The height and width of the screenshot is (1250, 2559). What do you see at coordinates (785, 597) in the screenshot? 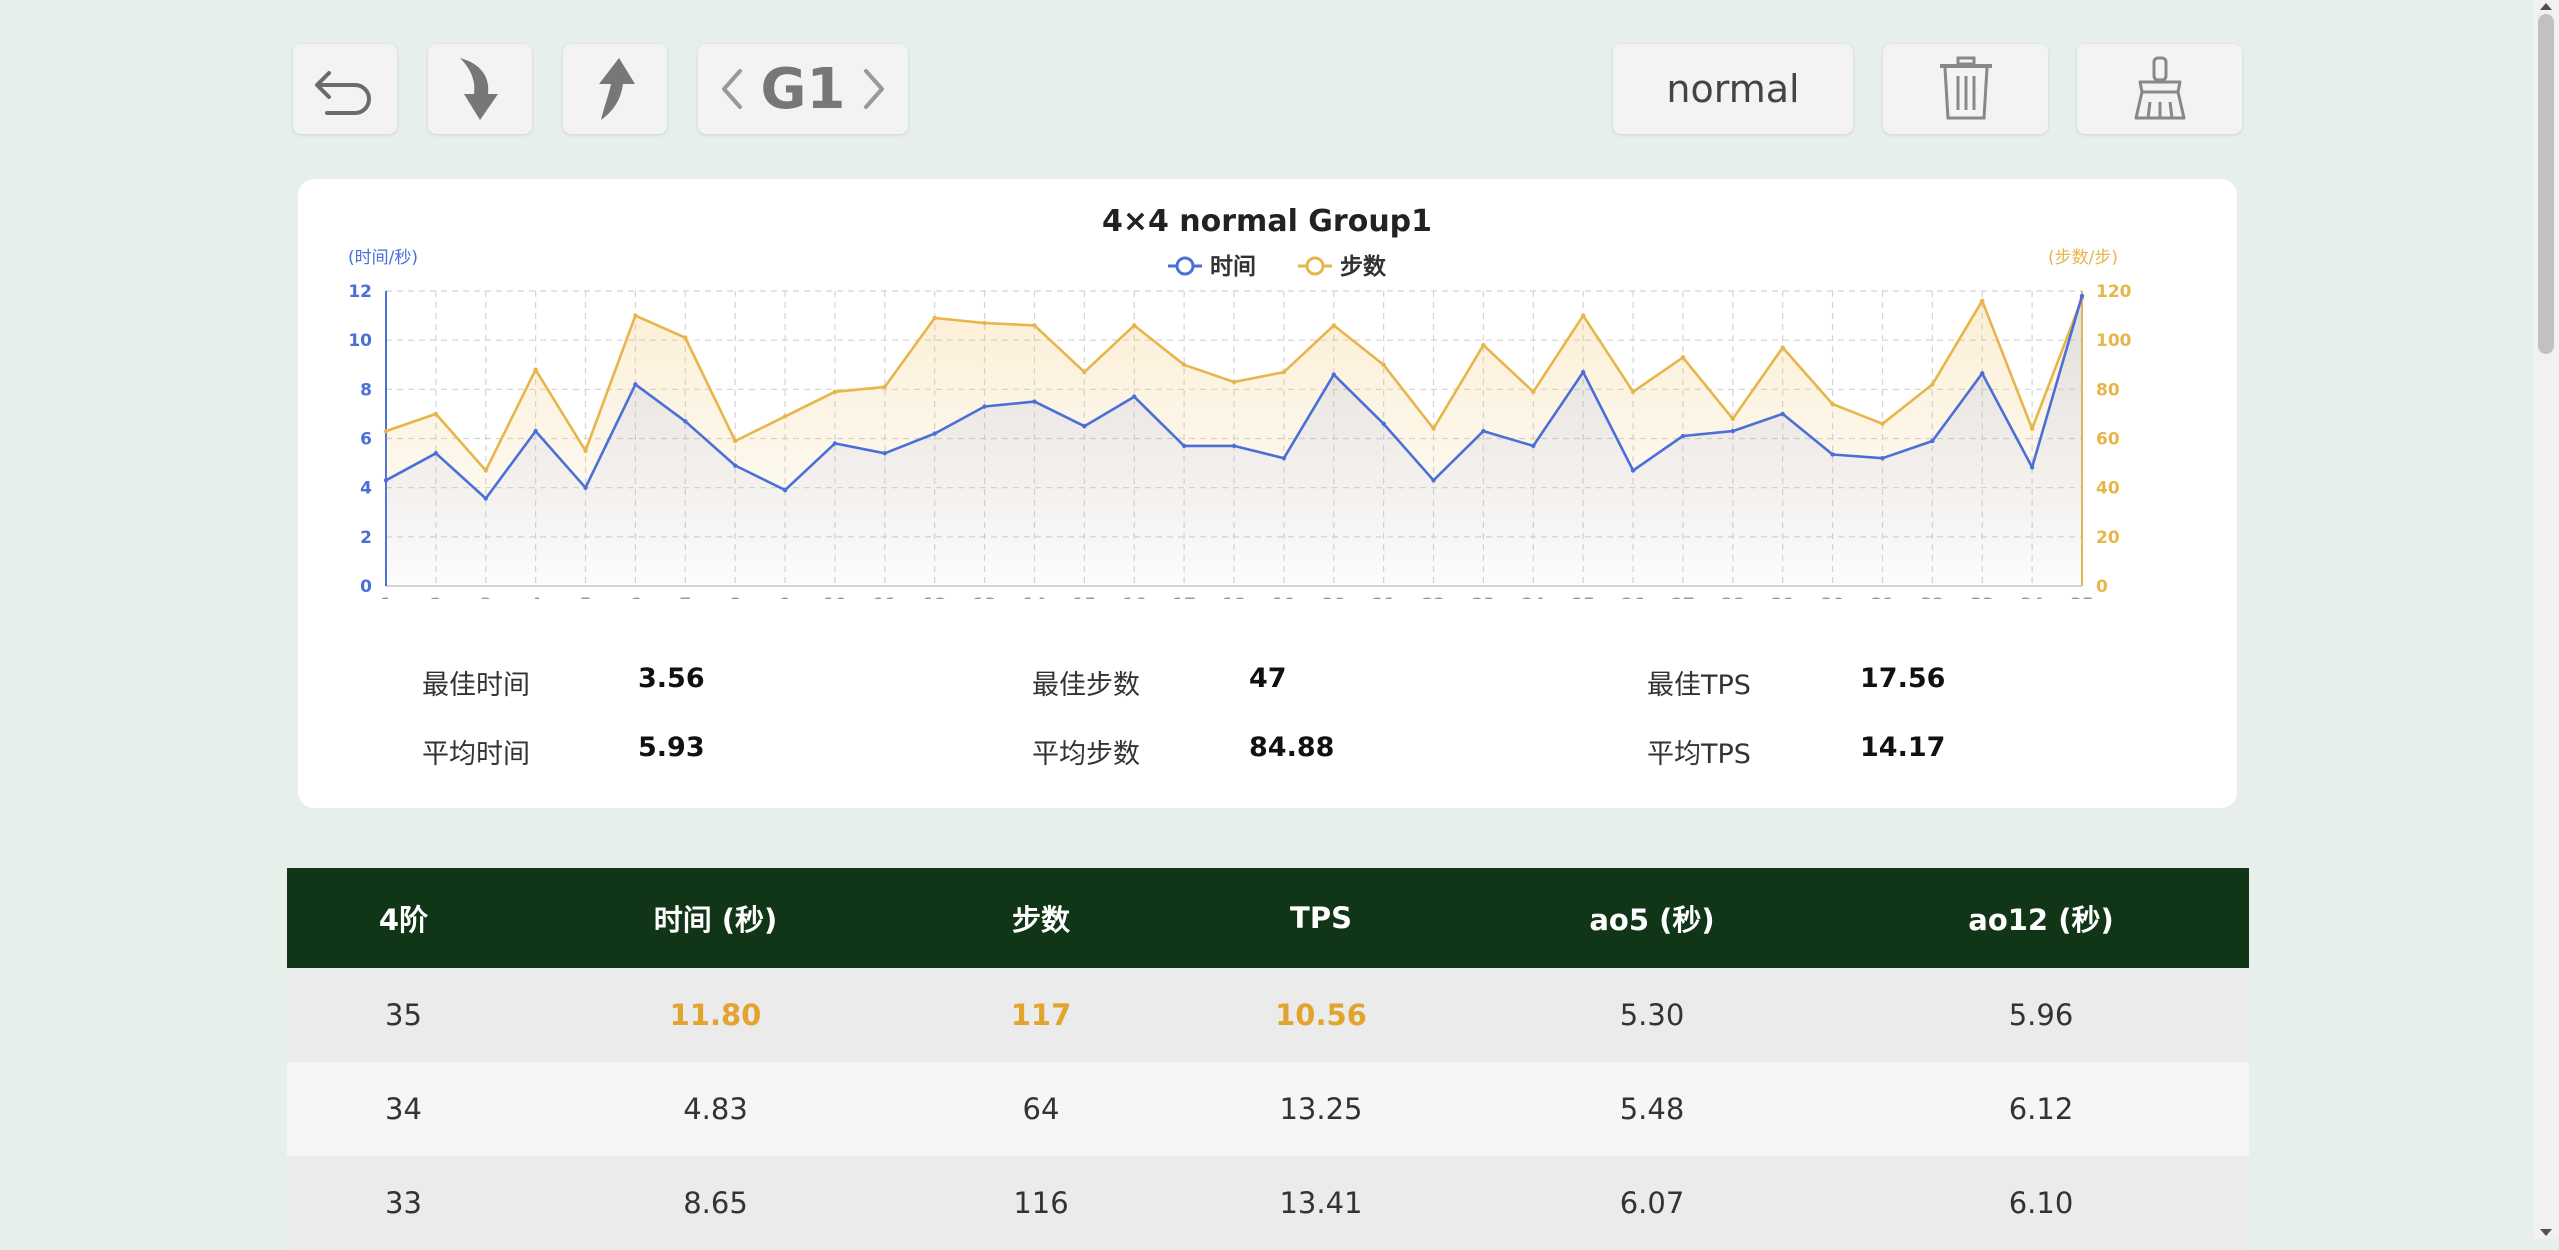
I see `x-tick-label: 9` at bounding box center [785, 597].